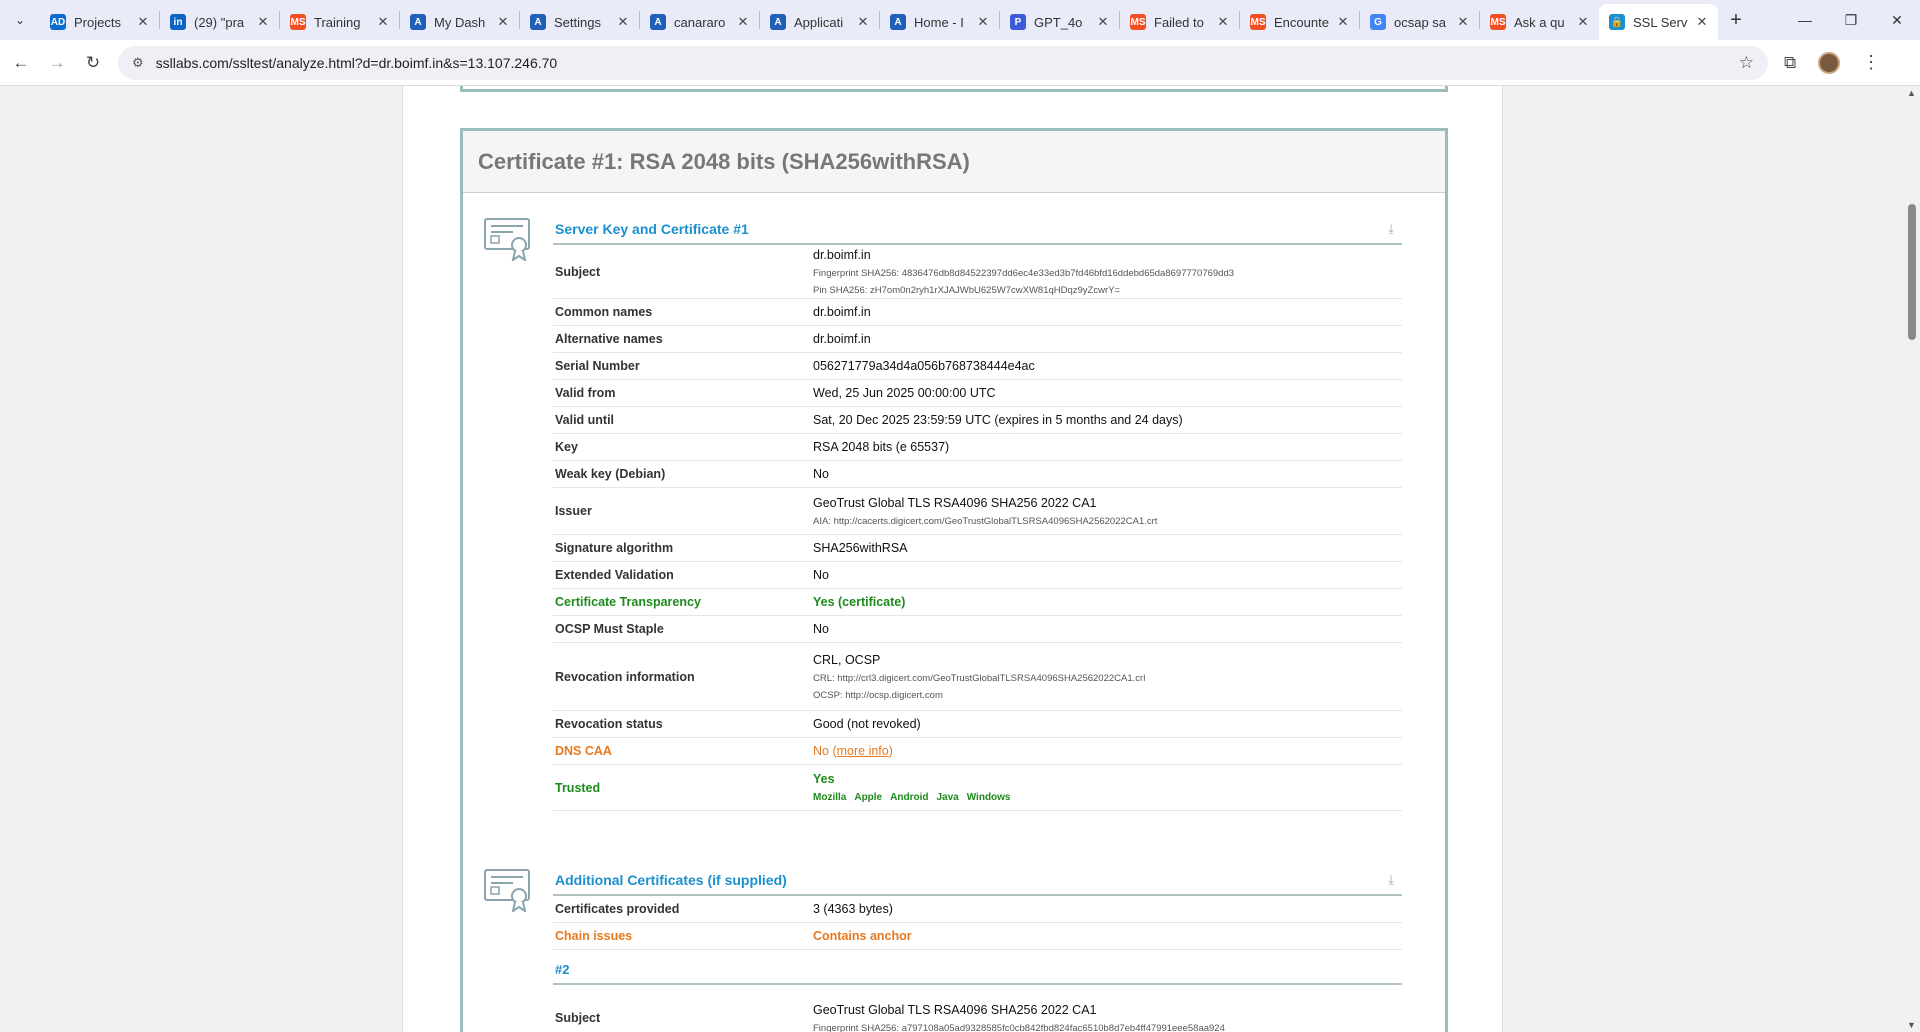 This screenshot has height=1032, width=1920. What do you see at coordinates (1378, 22) in the screenshot?
I see `tab-favicon-icon: G` at bounding box center [1378, 22].